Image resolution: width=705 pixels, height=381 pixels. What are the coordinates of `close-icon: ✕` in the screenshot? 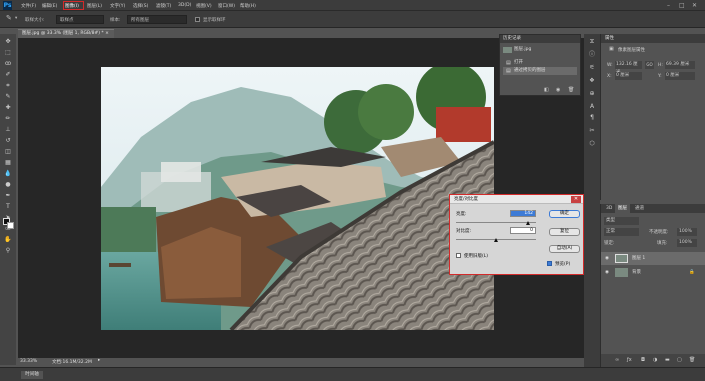 It's located at (694, 5).